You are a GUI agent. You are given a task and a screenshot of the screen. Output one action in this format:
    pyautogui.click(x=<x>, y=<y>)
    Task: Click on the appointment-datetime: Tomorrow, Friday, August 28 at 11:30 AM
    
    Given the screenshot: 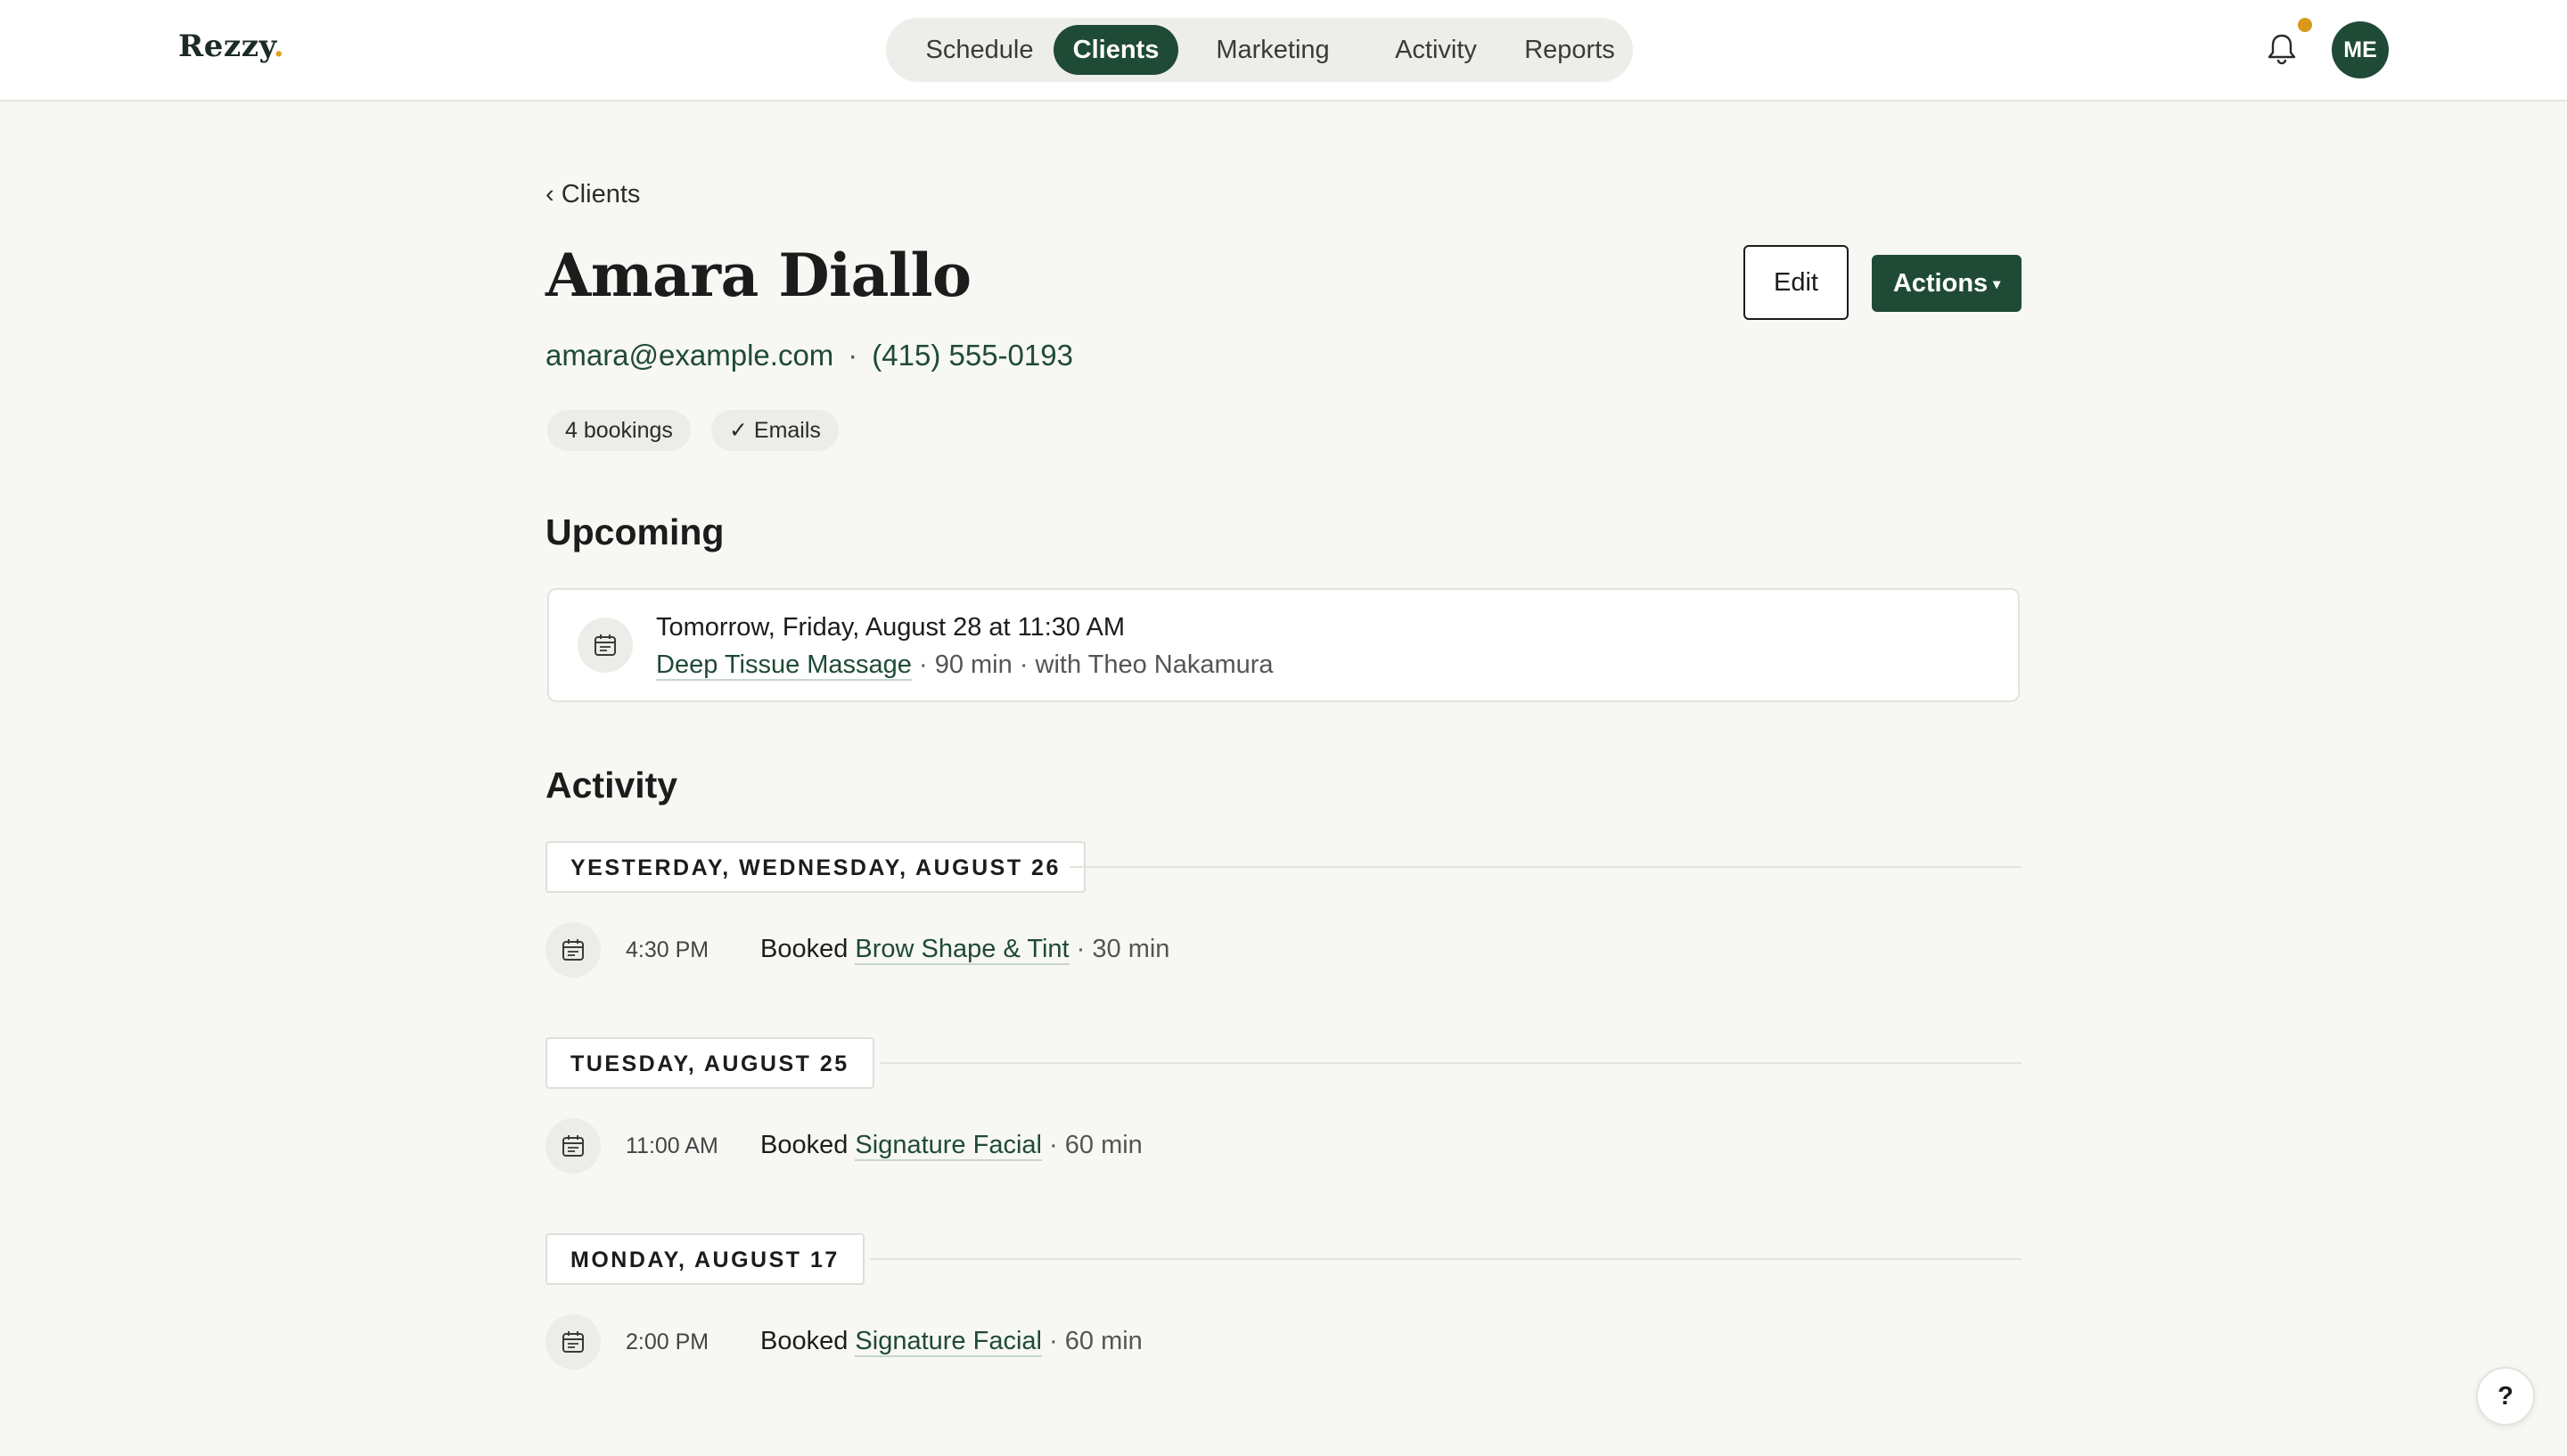 What is the action you would take?
    pyautogui.click(x=891, y=627)
    